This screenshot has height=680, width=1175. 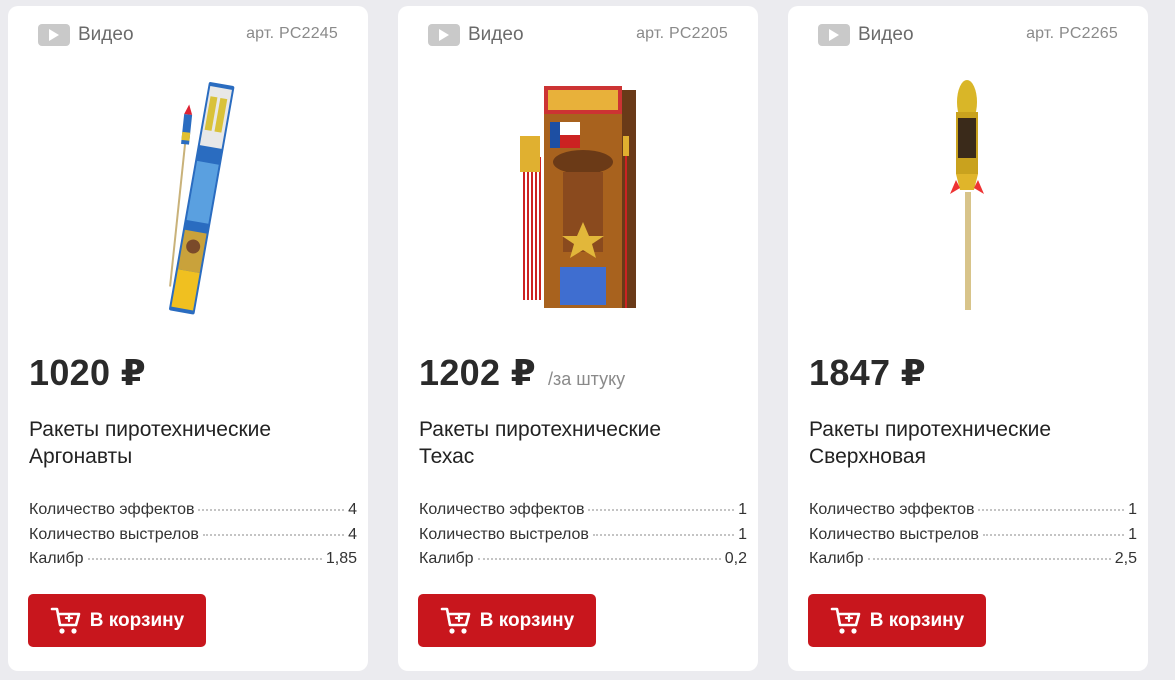 I want to click on price-row: 1020 ₽, so click(x=93, y=373).